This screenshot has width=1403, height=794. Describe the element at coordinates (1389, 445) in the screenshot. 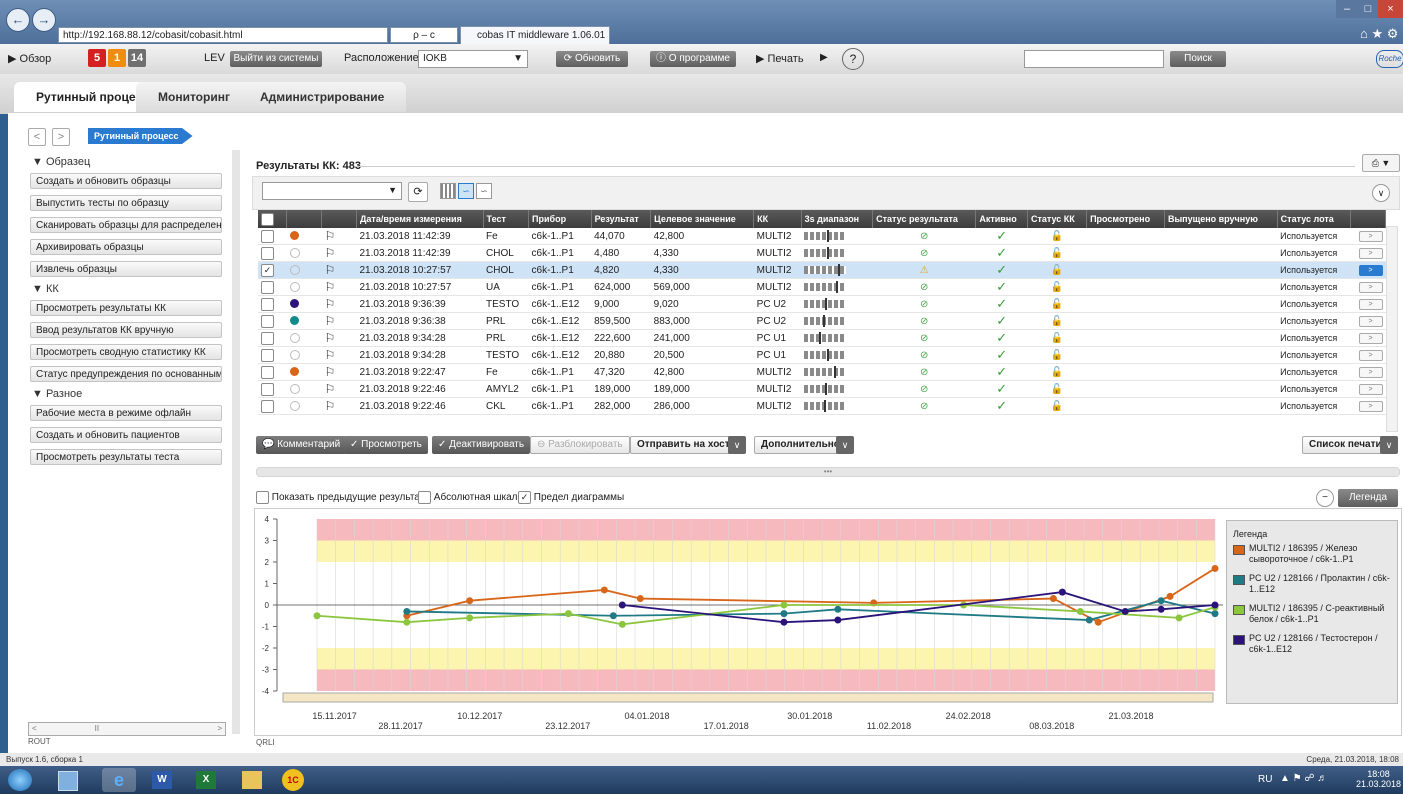

I see `print-list-dropdown-icon: ∨` at that location.